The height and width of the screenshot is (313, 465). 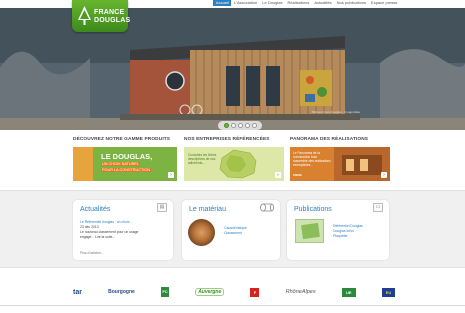 I want to click on tree-icon, so click(x=84, y=15).